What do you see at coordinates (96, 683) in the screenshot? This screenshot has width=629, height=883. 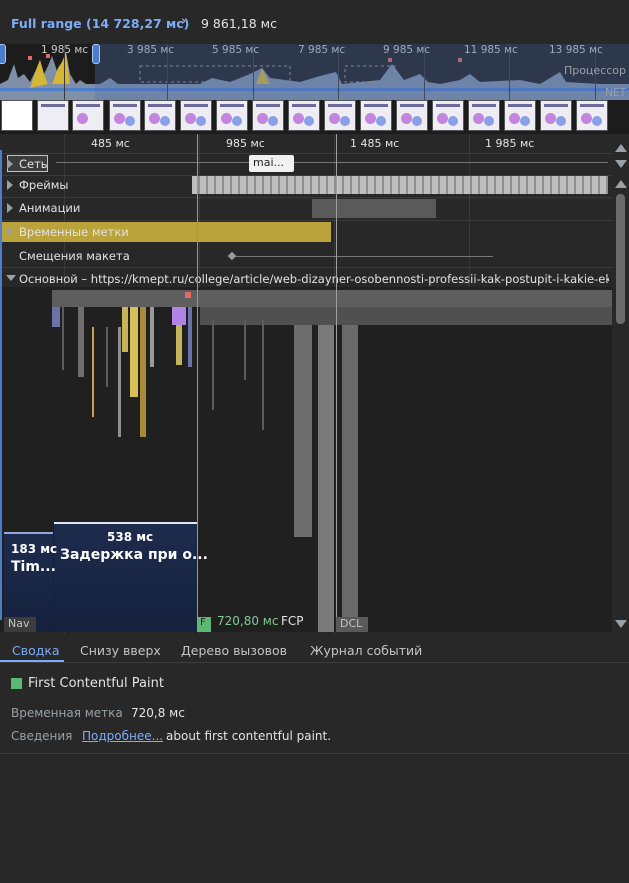 I see `summary-title: First Contentful Paint` at bounding box center [96, 683].